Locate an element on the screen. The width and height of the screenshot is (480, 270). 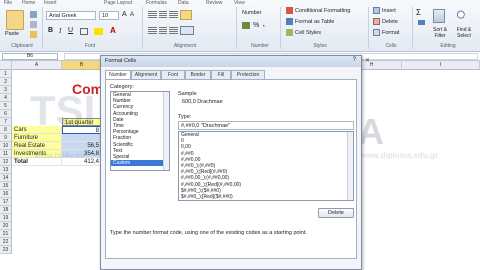
paste-icon is located at coordinates (15, 20).